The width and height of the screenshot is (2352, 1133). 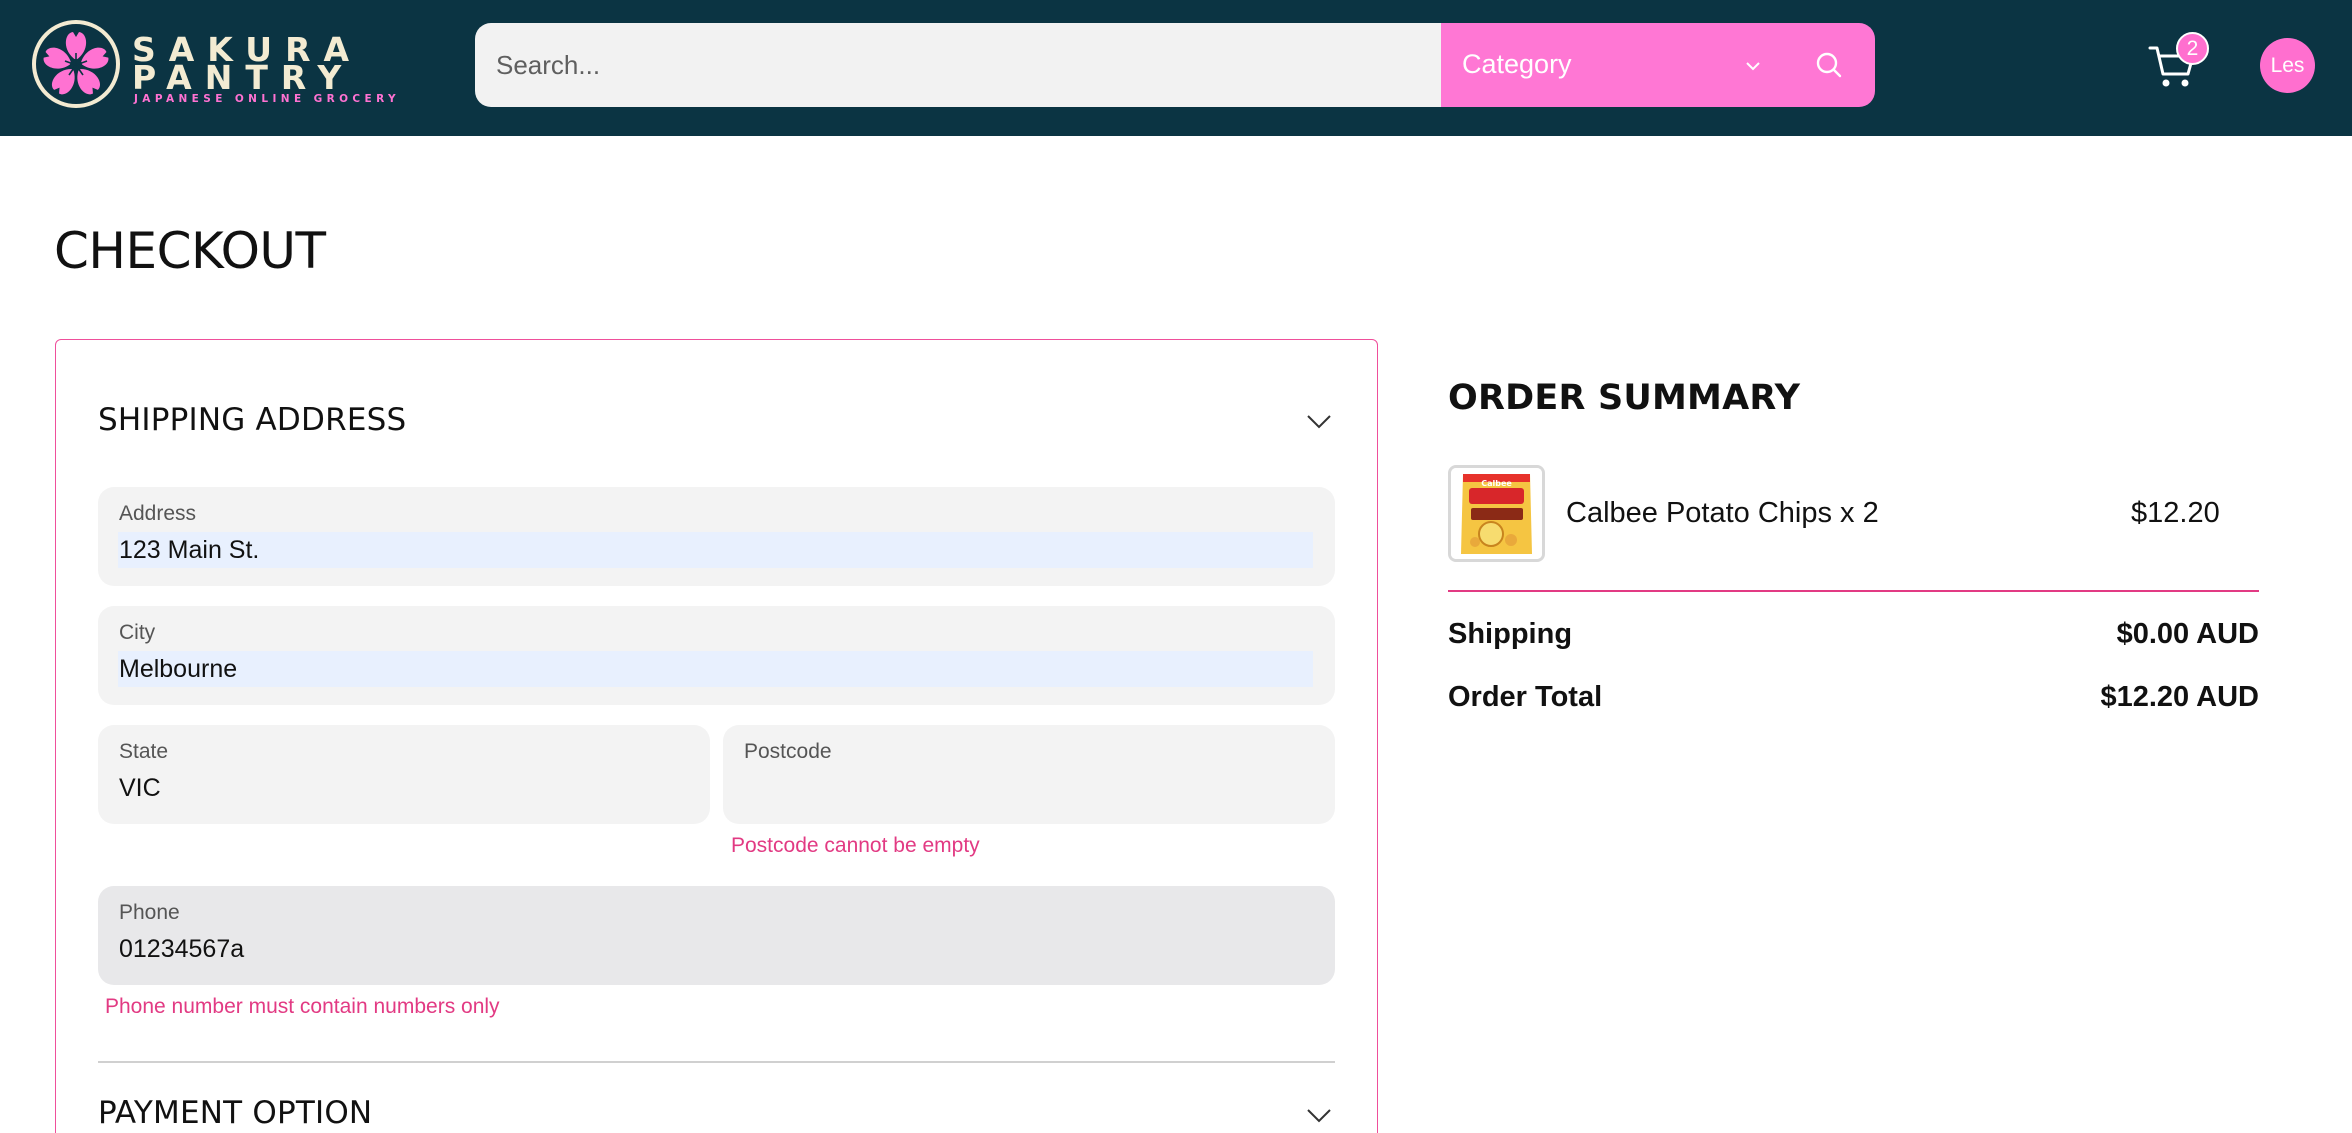 I want to click on state-input: VIC, so click(x=139, y=788).